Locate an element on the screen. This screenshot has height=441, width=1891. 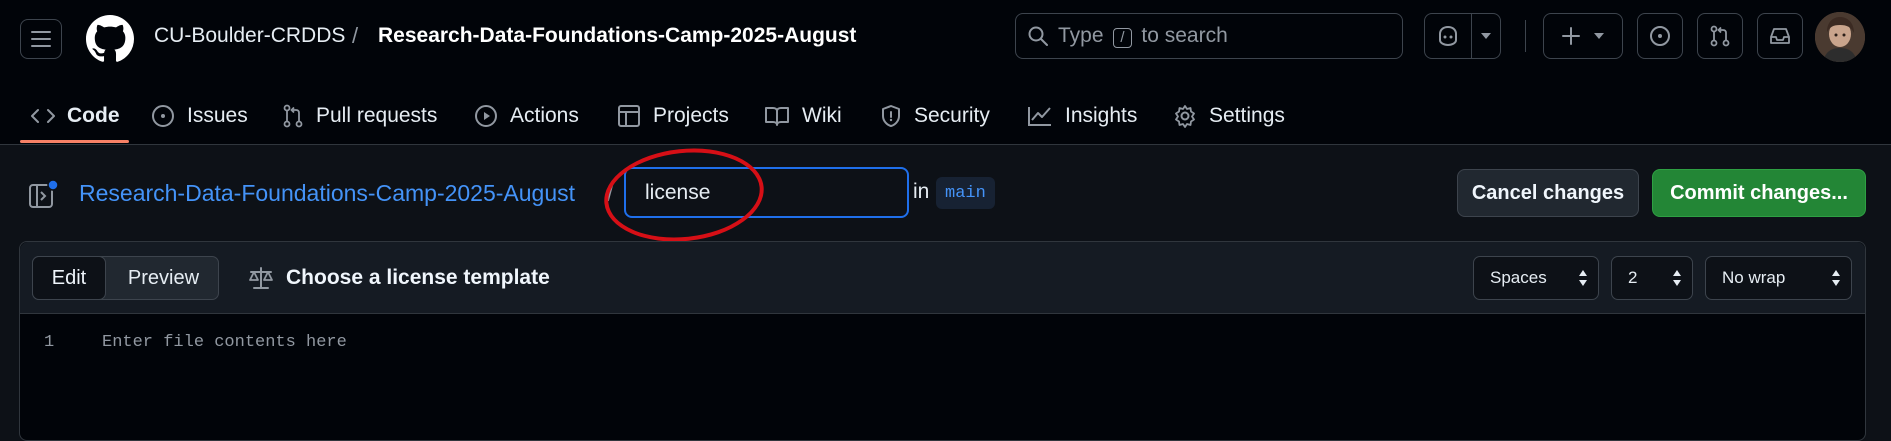
copilot-dropdown is located at coordinates (1486, 36).